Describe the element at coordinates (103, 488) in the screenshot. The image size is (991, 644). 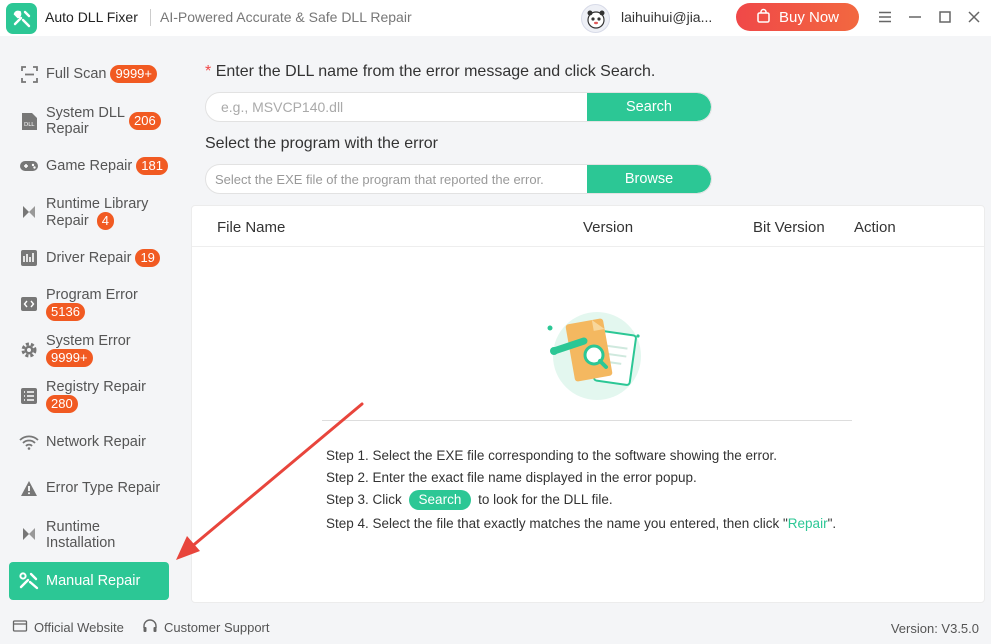
I see `sidebar-item-label: Error Type Repair` at that location.